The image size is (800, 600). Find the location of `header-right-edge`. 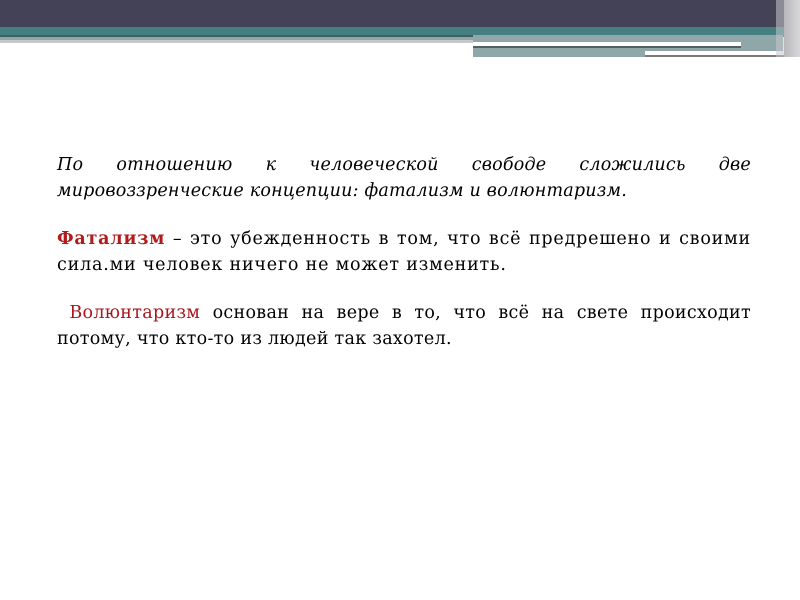

header-right-edge is located at coordinates (792, 28).